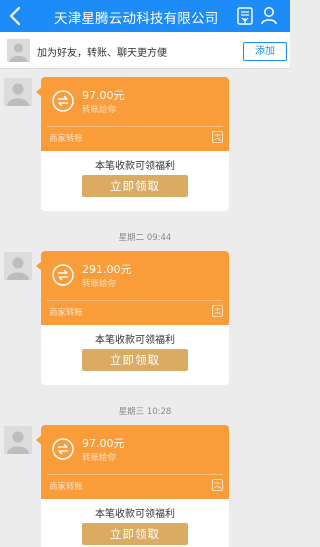 The height and width of the screenshot is (547, 320). I want to click on add-friend-bar: 加为好友，转账、聊天更方便 添加, so click(145, 50).